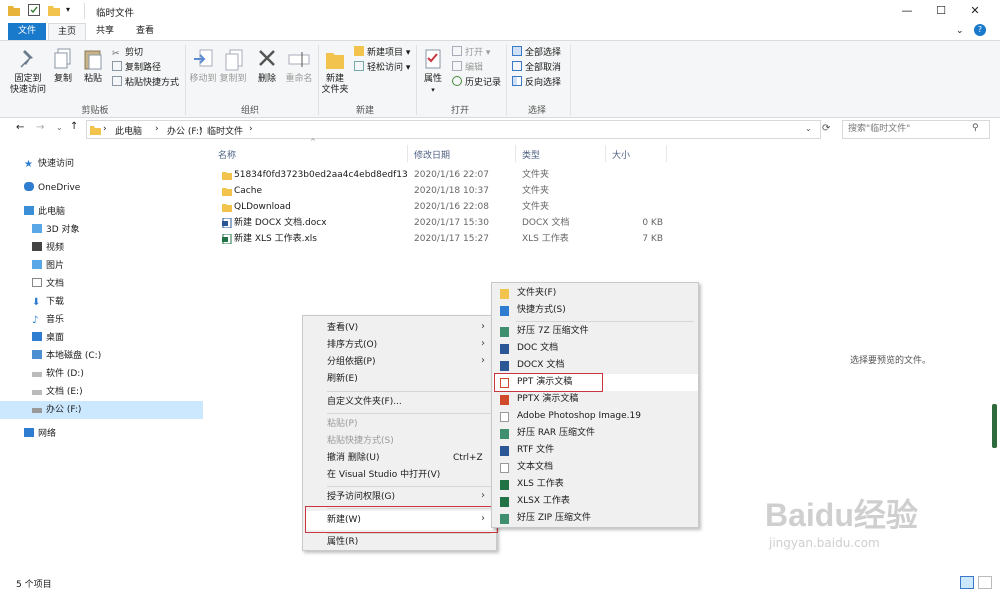 The image size is (1000, 598). What do you see at coordinates (342, 424) in the screenshot?
I see `menu-item-paste: 粘贴(P)` at bounding box center [342, 424].